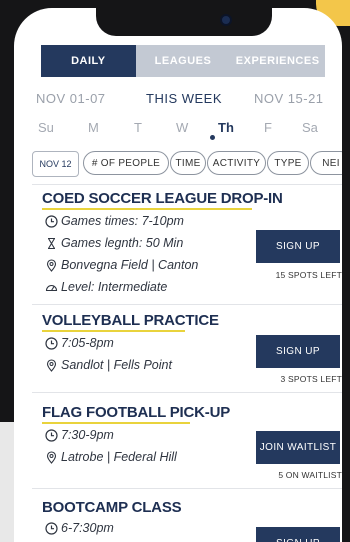 This screenshot has width=350, height=542. I want to click on event-detail: Bonvegna Field | Canton, so click(121, 265).